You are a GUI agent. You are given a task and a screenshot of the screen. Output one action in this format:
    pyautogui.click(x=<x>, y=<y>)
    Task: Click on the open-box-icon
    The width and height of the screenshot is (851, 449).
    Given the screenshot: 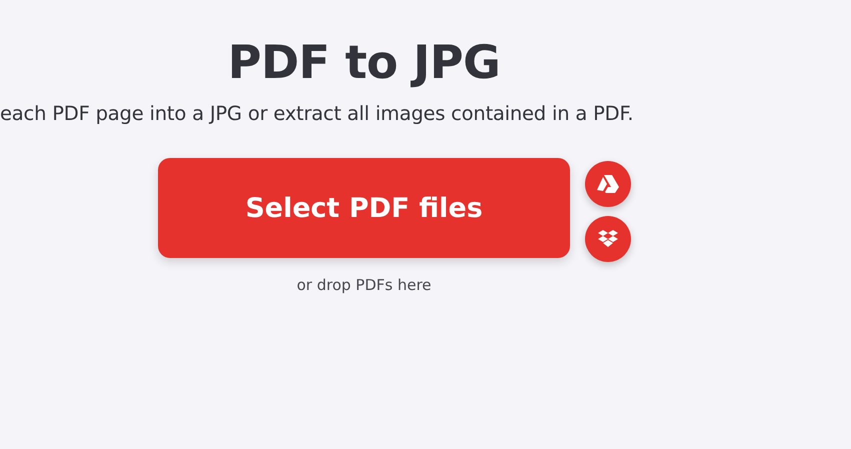 What is the action you would take?
    pyautogui.click(x=608, y=239)
    